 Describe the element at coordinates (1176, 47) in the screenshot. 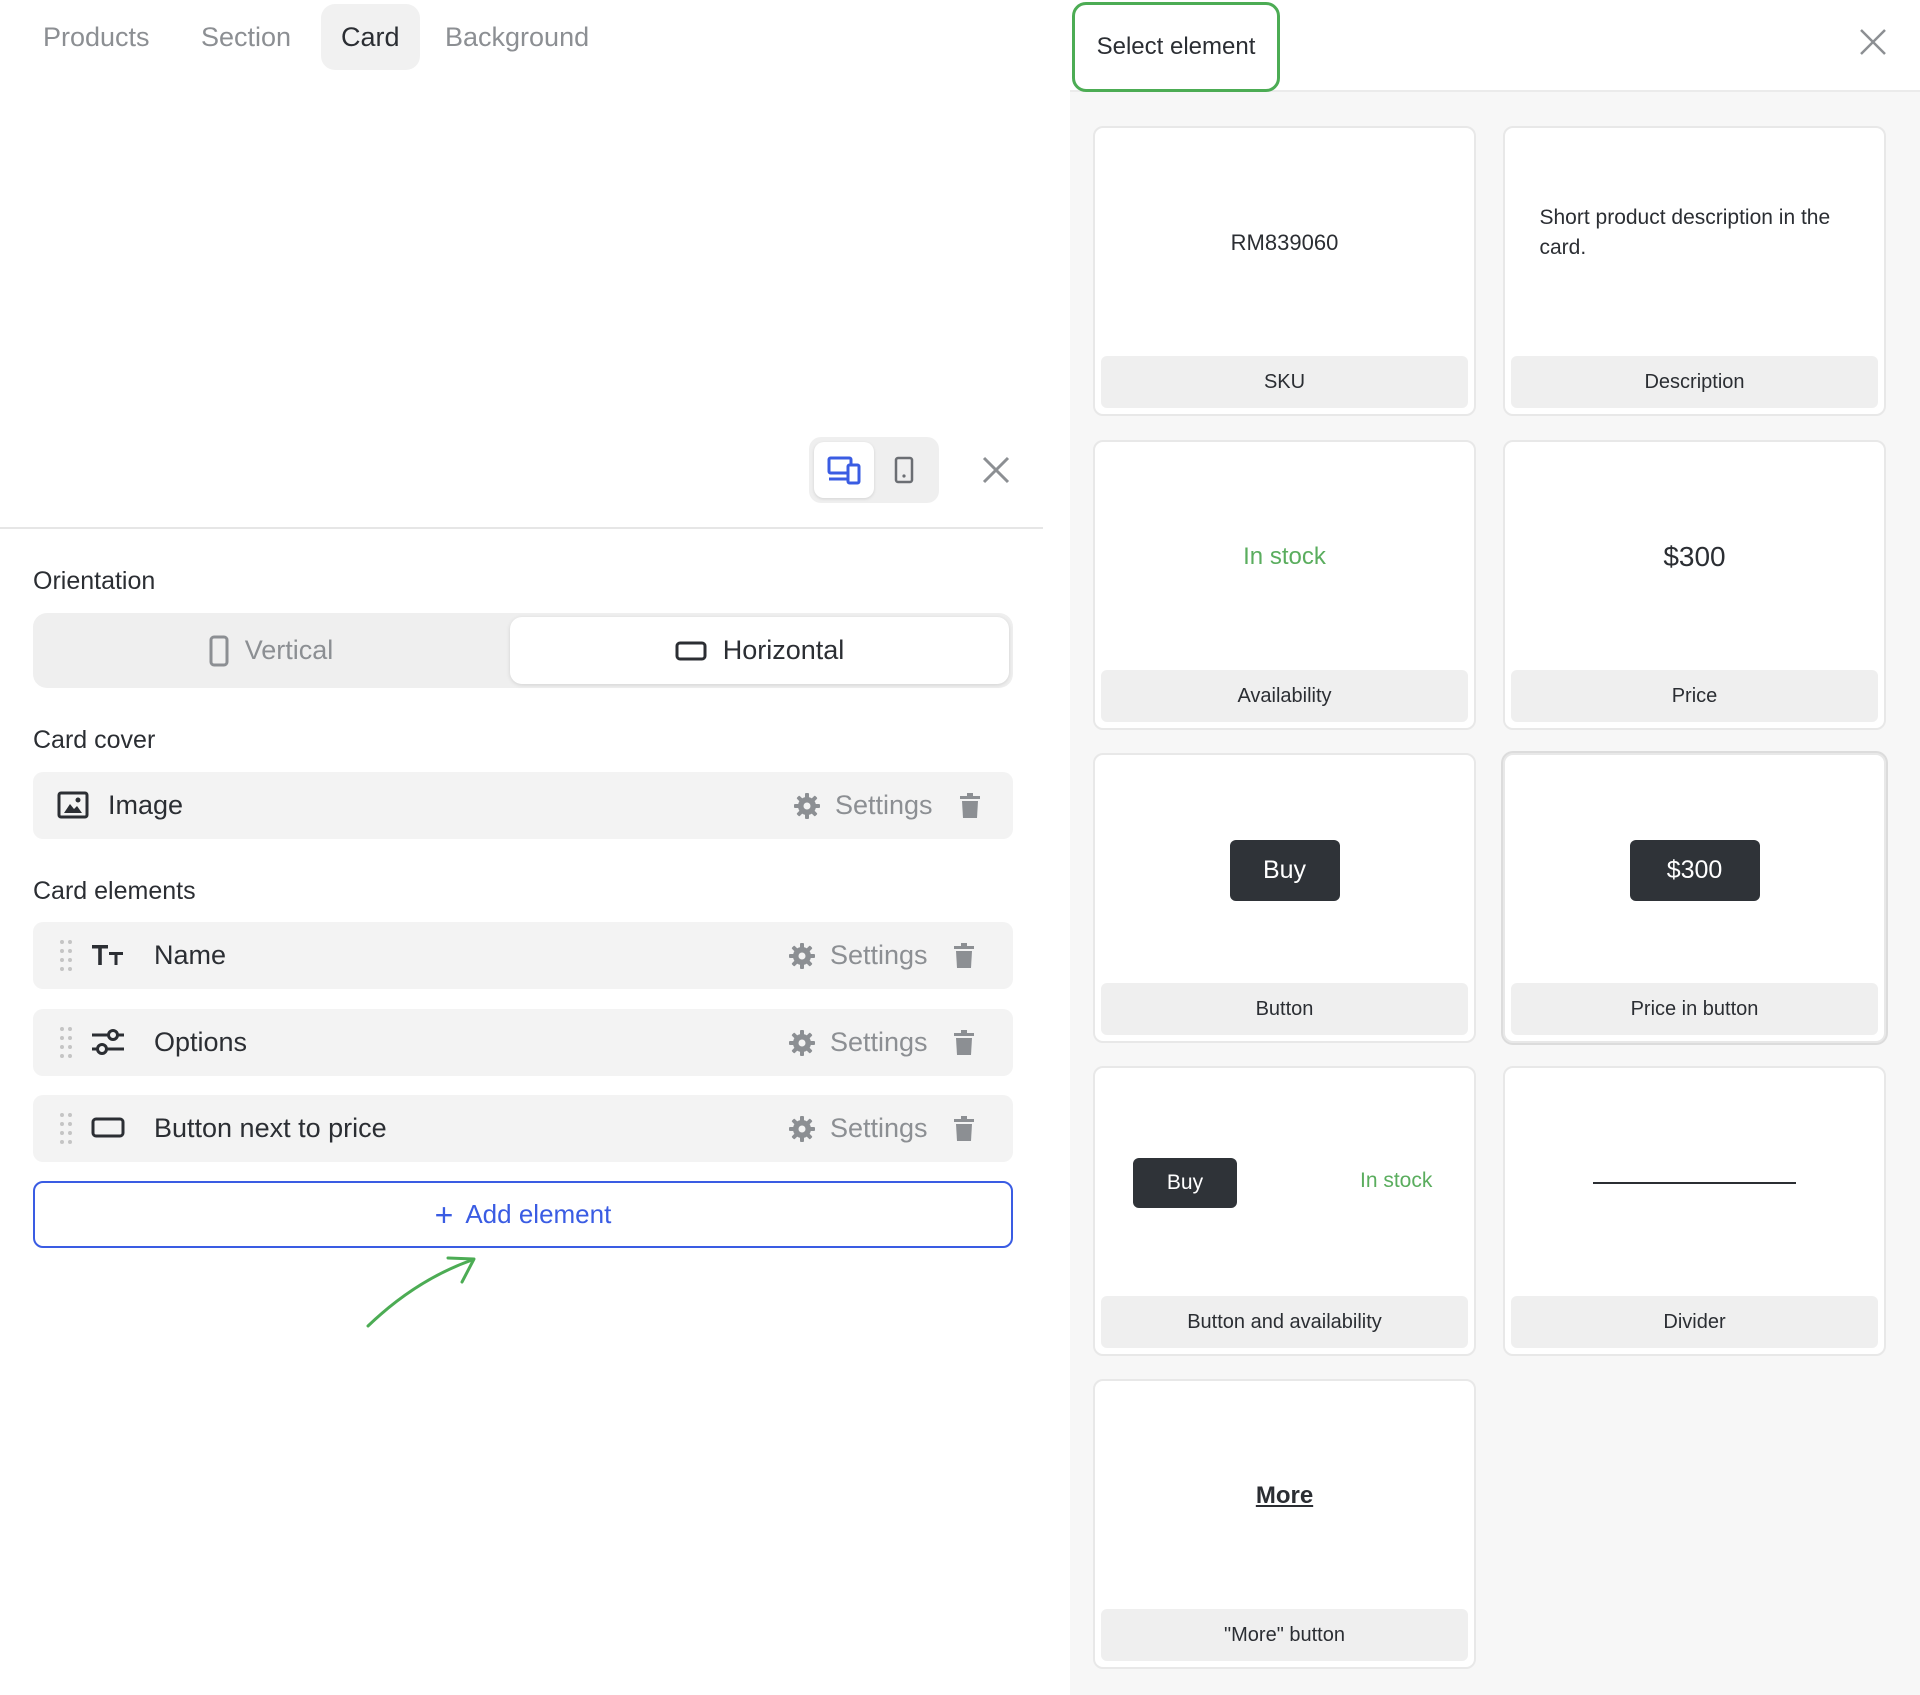

I see `select-element-title: Select element` at that location.